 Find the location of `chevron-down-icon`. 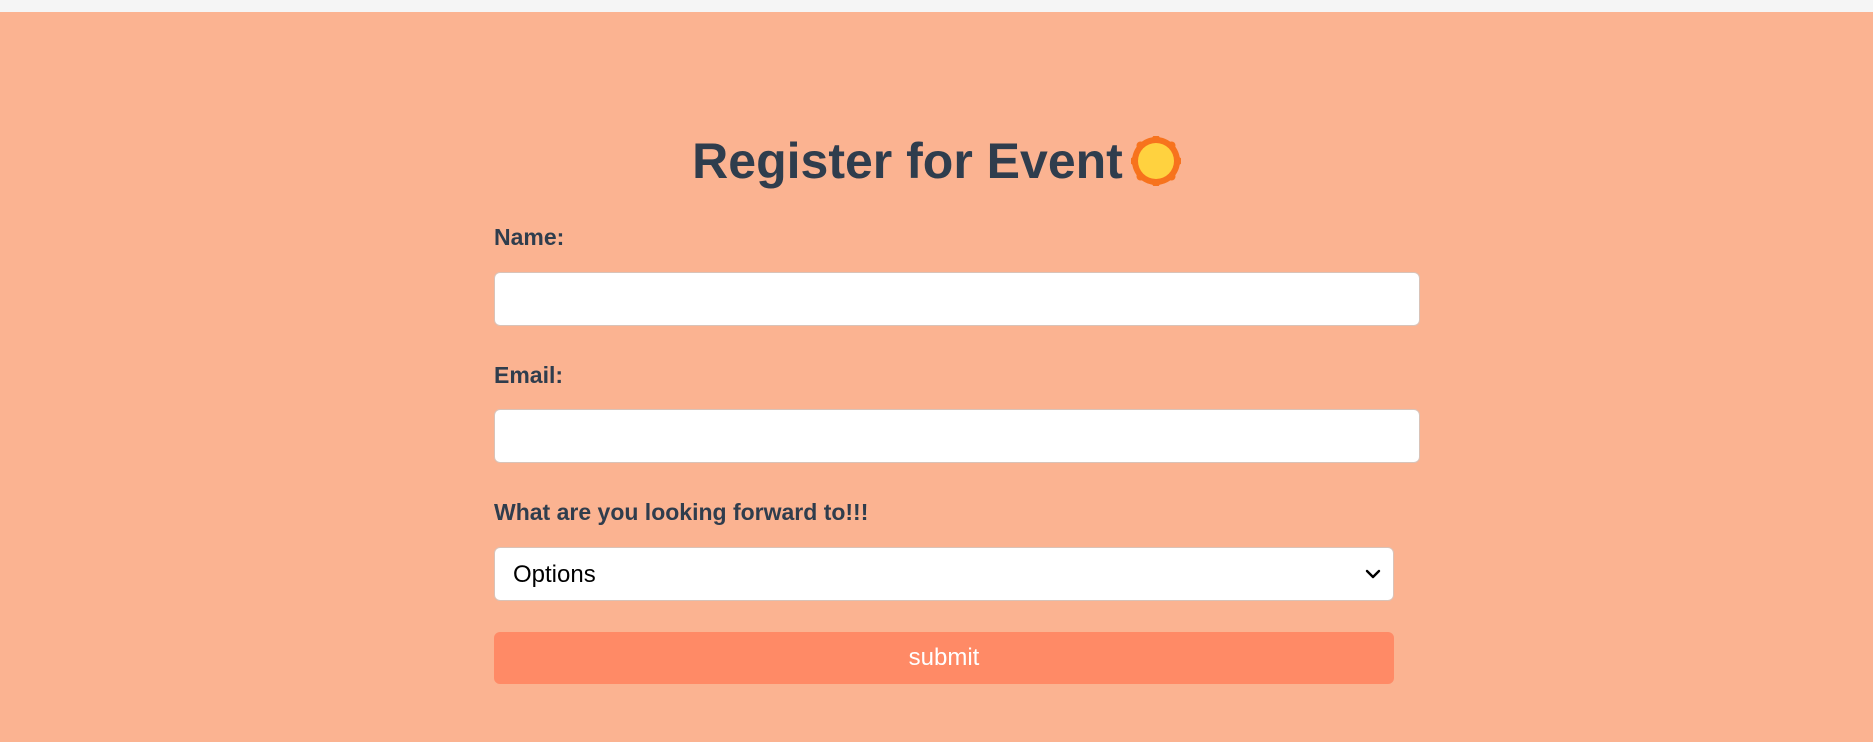

chevron-down-icon is located at coordinates (1373, 574).